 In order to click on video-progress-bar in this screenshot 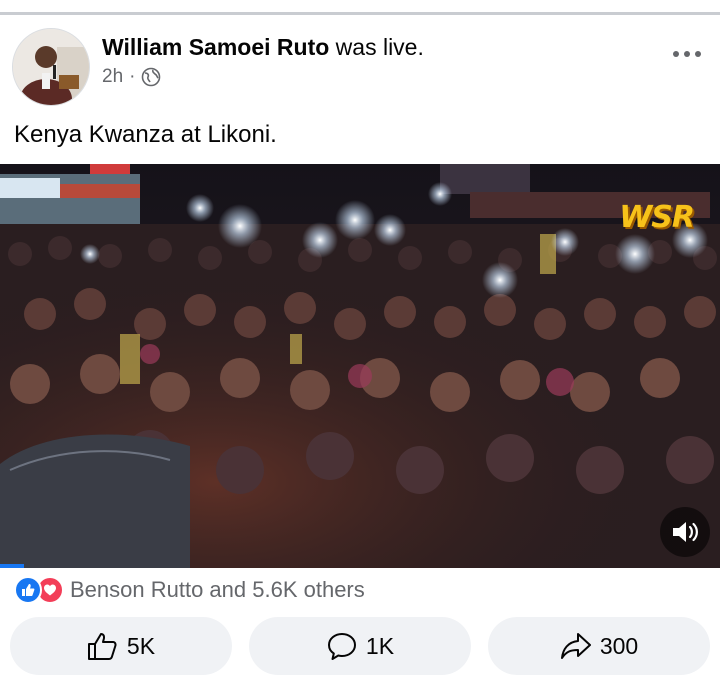, I will do `click(12, 566)`.